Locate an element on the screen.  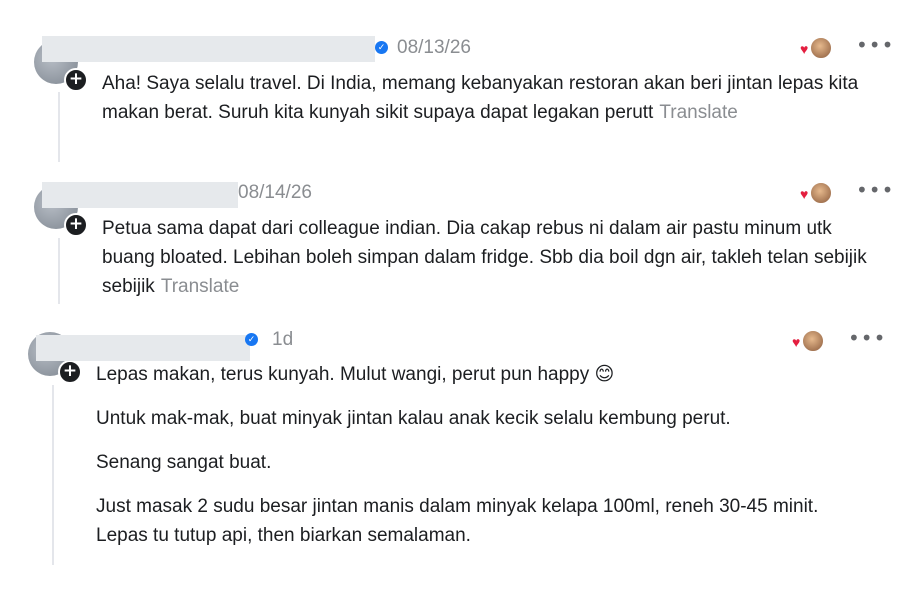
comment-date: 1d is located at coordinates (282, 340).